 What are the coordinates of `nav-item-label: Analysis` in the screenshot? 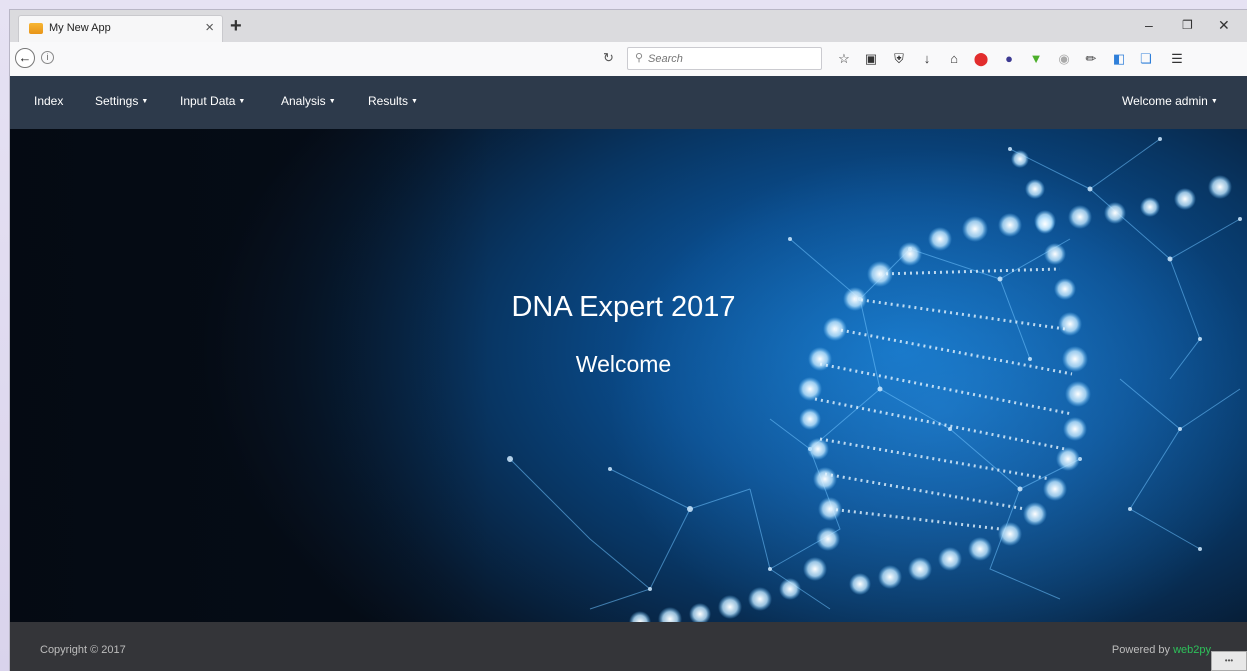 It's located at (303, 101).